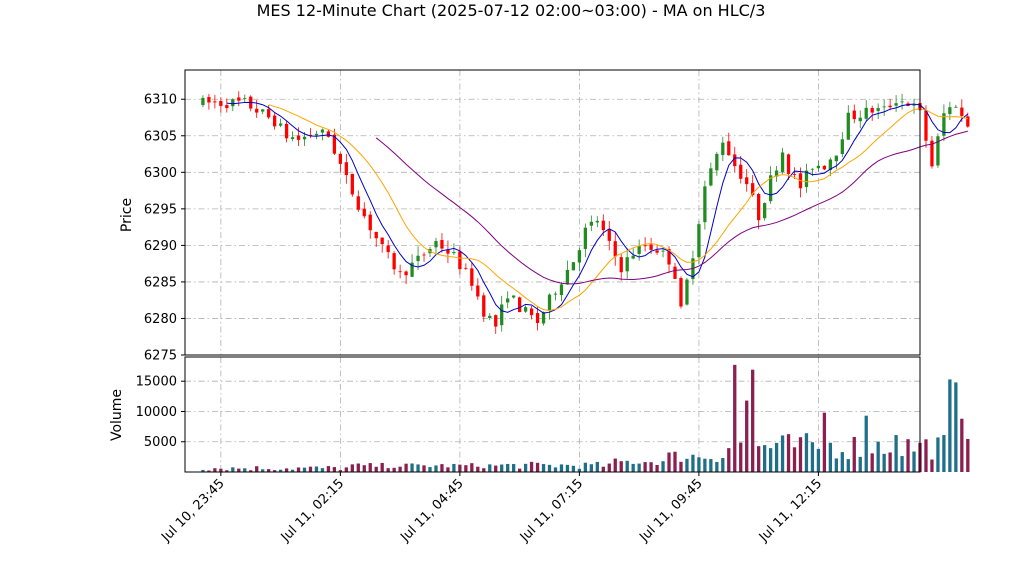  Describe the element at coordinates (160, 442) in the screenshot. I see `volume-y-tick-label: 5000` at that location.